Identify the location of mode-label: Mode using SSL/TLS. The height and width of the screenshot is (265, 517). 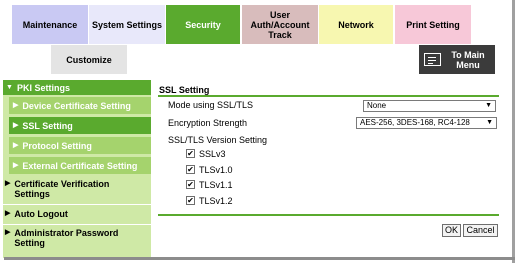
(211, 105).